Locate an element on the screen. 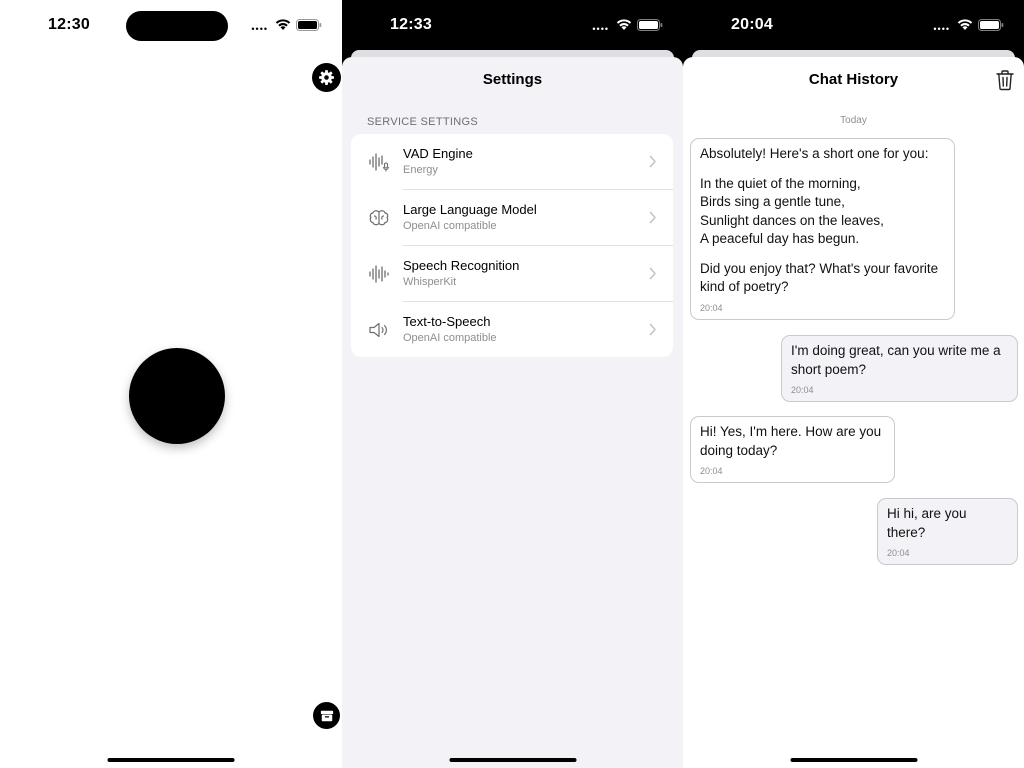  row-title: Text-to-Speech is located at coordinates (447, 321).